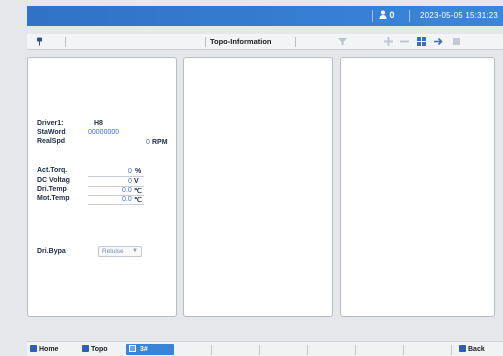 The width and height of the screenshot is (503, 356). I want to click on row-label: Dri.Temp, so click(52, 189).